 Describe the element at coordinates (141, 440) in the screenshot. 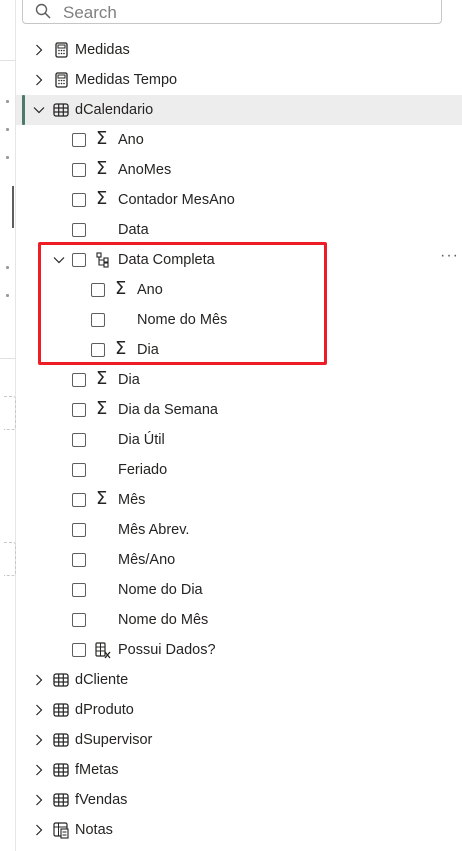

I see `field-label: Dia Útil` at that location.